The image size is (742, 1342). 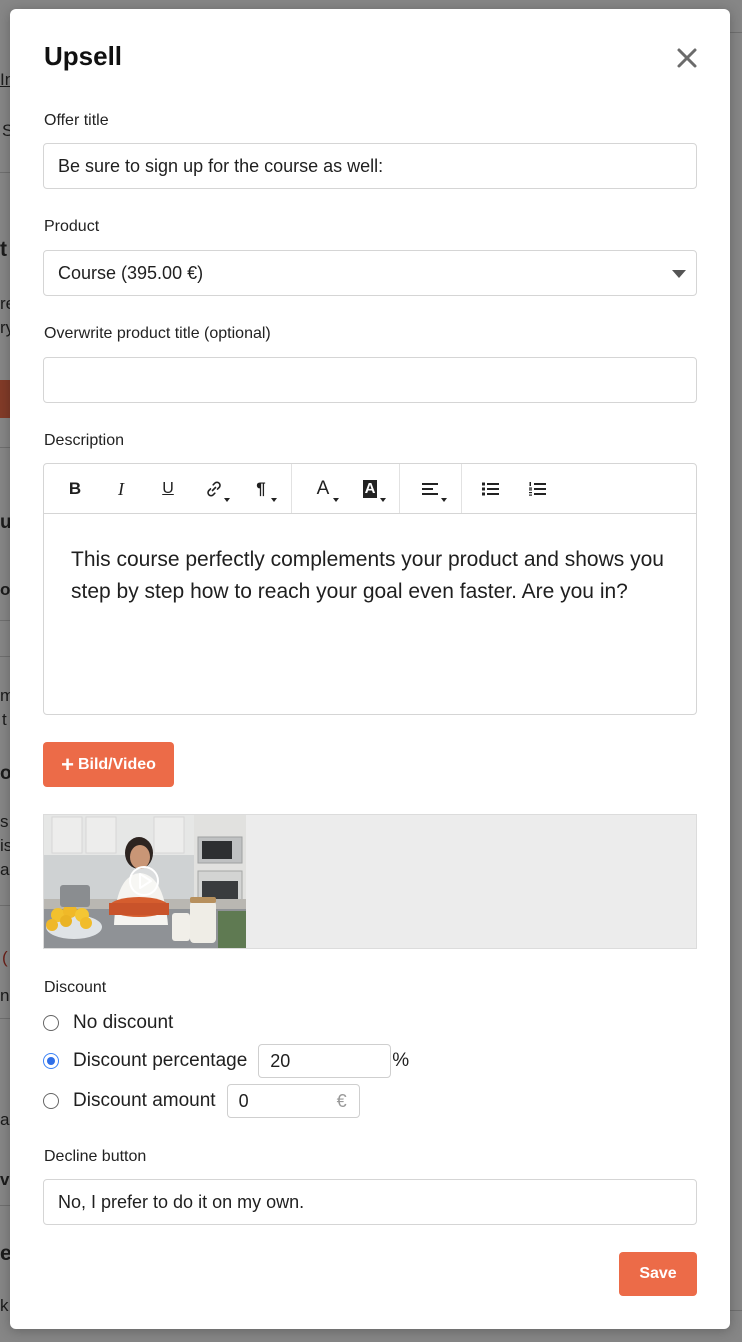 I want to click on radio-discount-amount, so click(x=51, y=1101).